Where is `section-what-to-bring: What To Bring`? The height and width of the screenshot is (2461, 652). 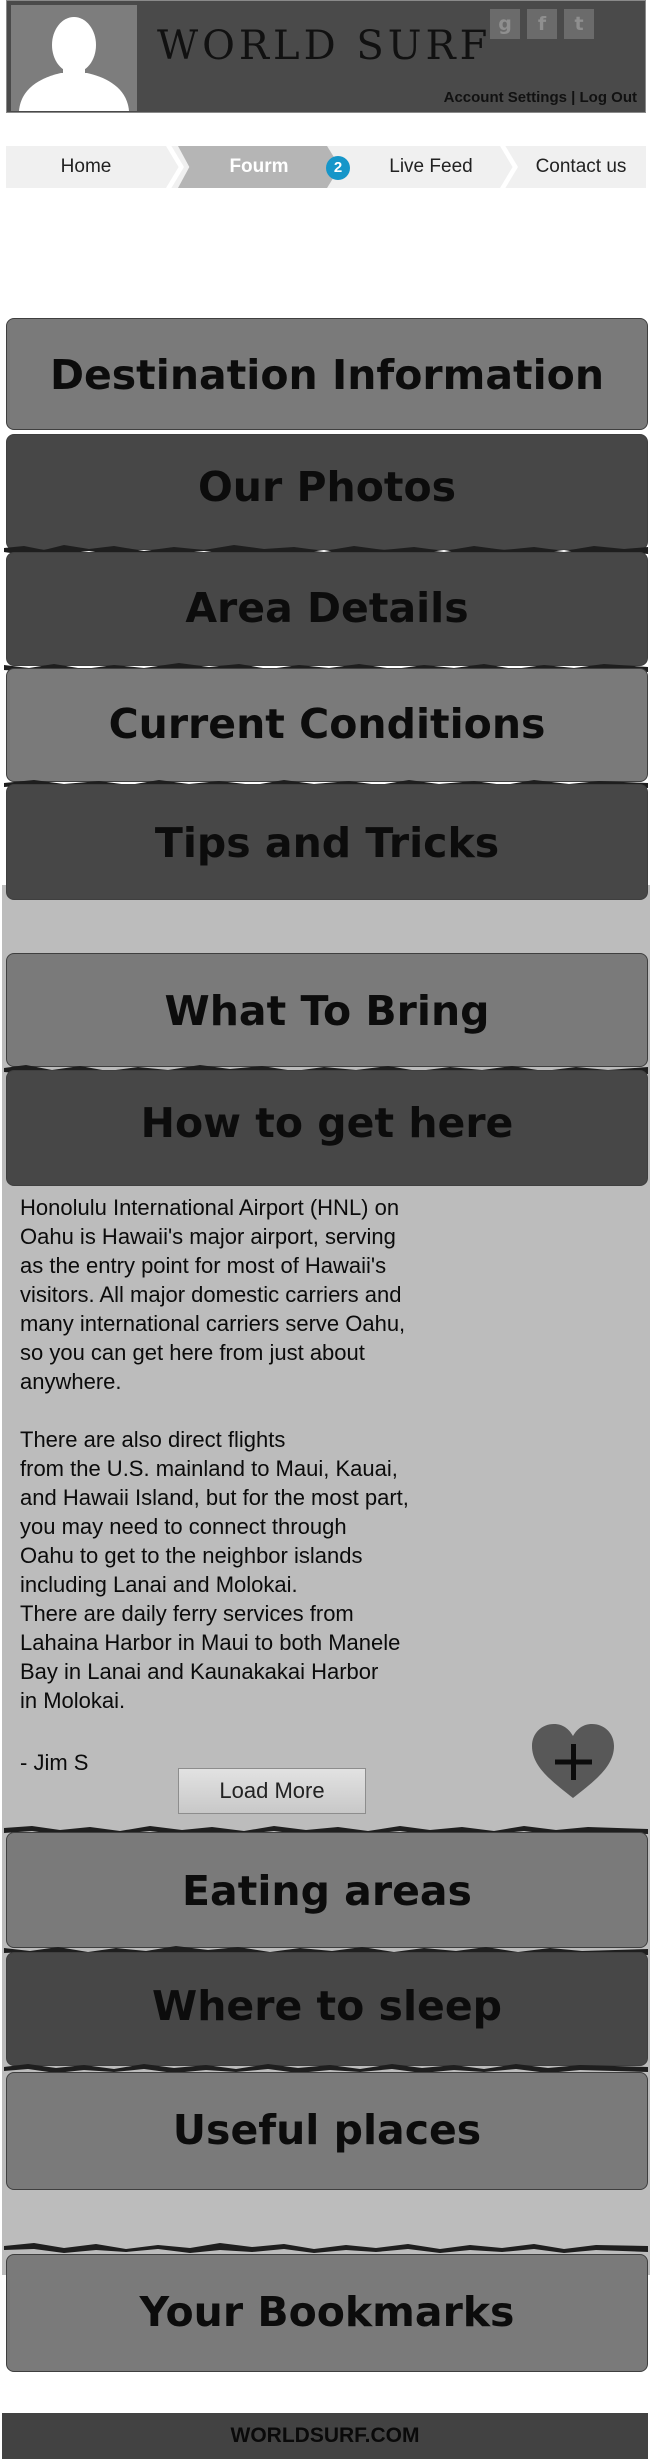
section-what-to-bring: What To Bring is located at coordinates (327, 1010).